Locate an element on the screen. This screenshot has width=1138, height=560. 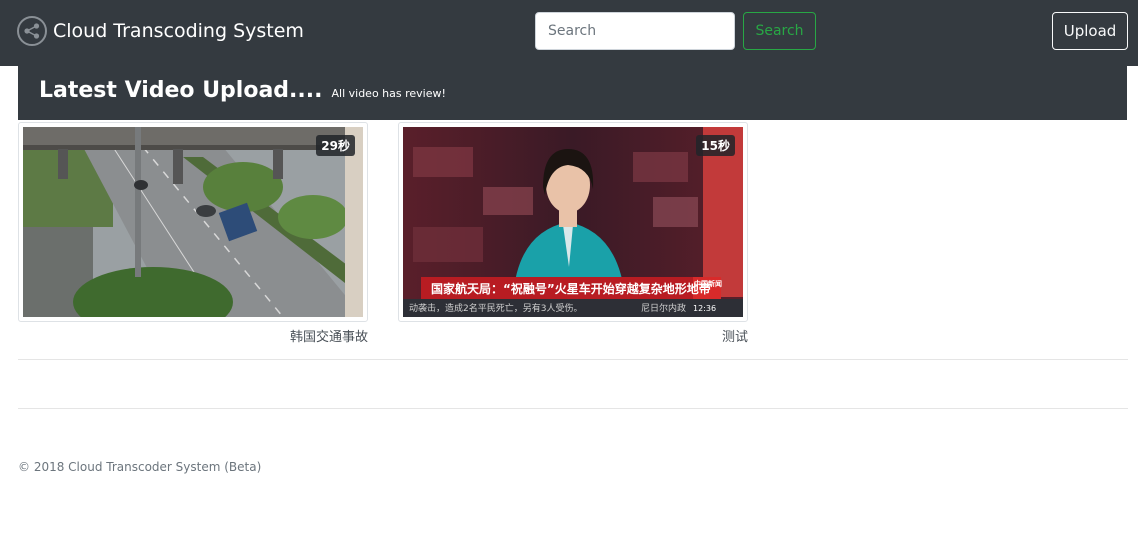
thumbnail-logo-text: 中国新闻 is located at coordinates (708, 283).